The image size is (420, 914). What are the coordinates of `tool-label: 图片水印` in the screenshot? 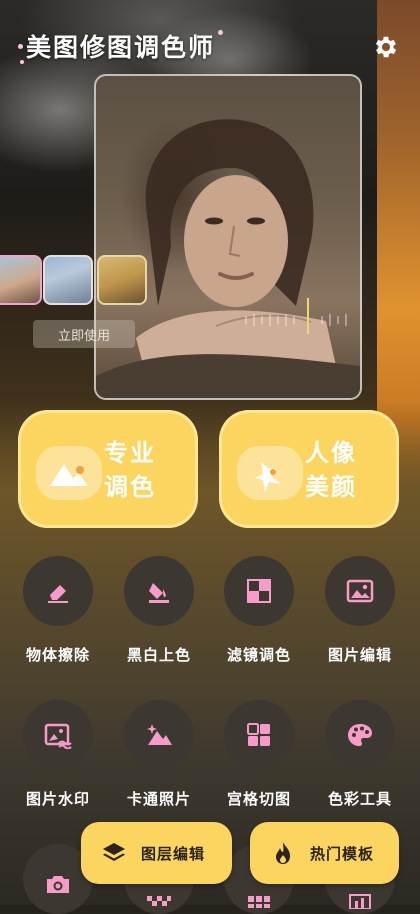 It's located at (57, 799).